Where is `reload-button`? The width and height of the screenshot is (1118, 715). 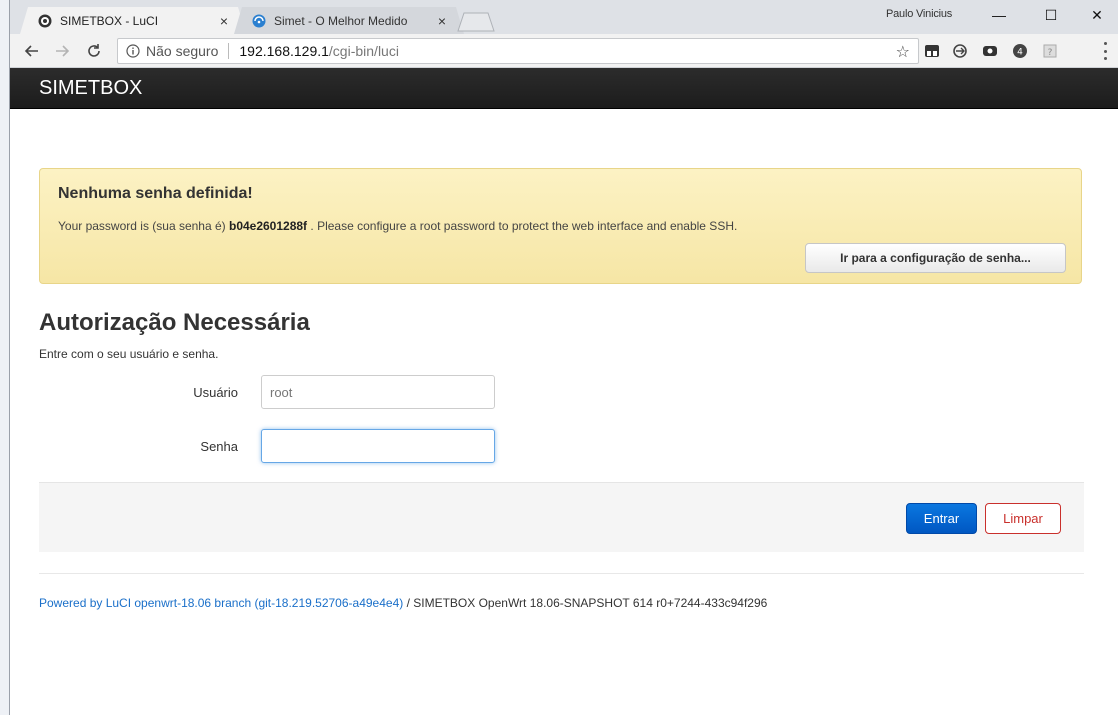 reload-button is located at coordinates (94, 51).